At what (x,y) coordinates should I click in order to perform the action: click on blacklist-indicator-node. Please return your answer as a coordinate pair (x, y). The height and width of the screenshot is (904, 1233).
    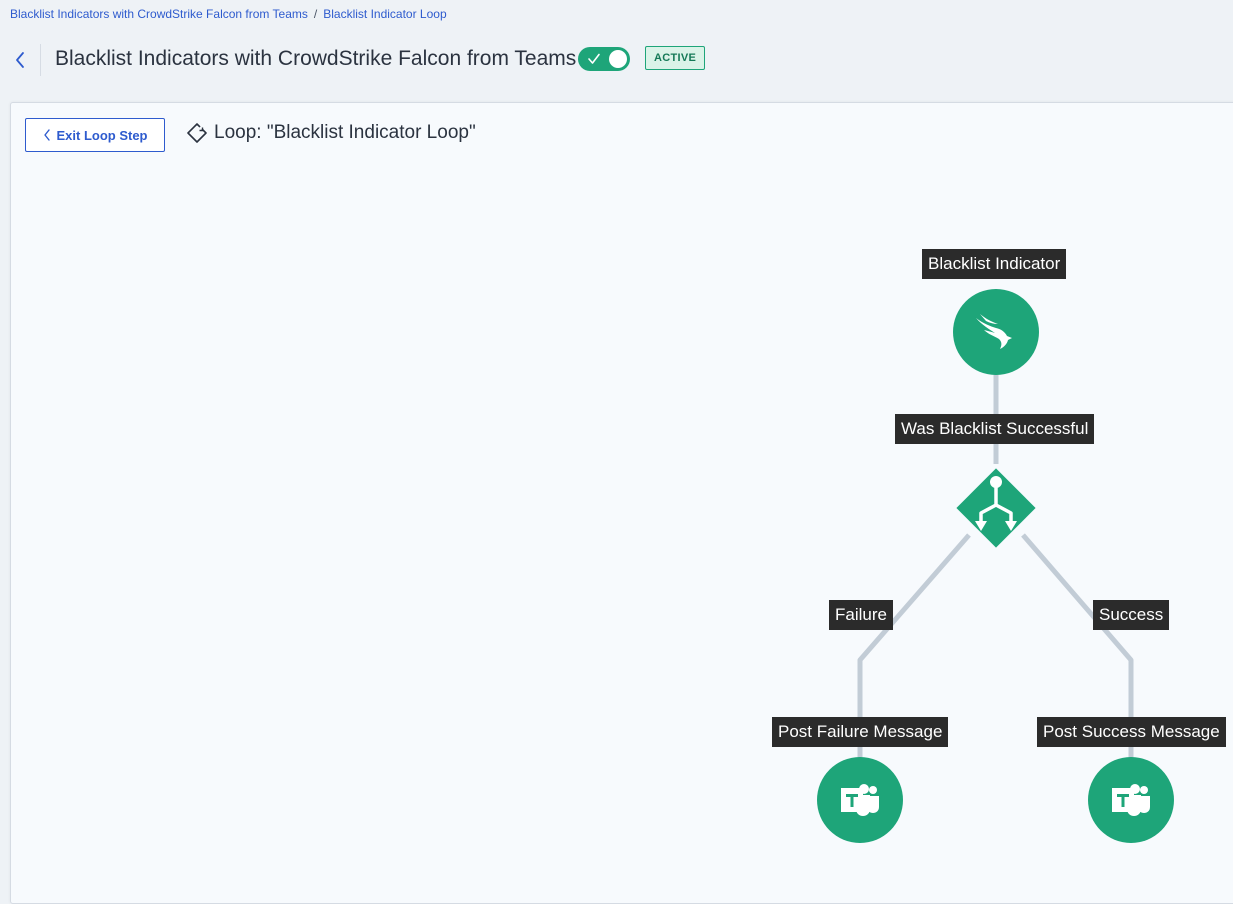
    Looking at the image, I should click on (996, 332).